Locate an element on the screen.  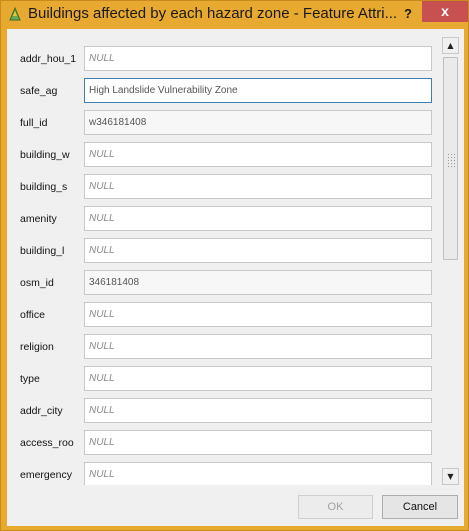
close-button: x is located at coordinates (445, 11).